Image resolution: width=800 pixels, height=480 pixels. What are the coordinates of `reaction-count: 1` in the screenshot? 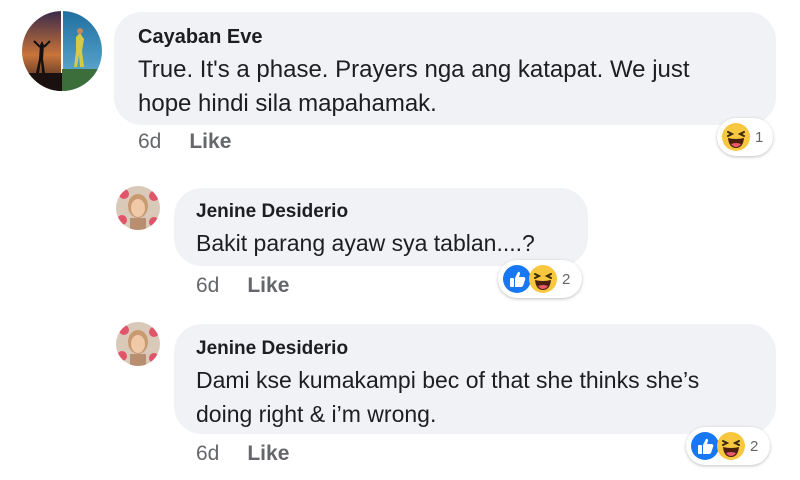 It's located at (759, 137).